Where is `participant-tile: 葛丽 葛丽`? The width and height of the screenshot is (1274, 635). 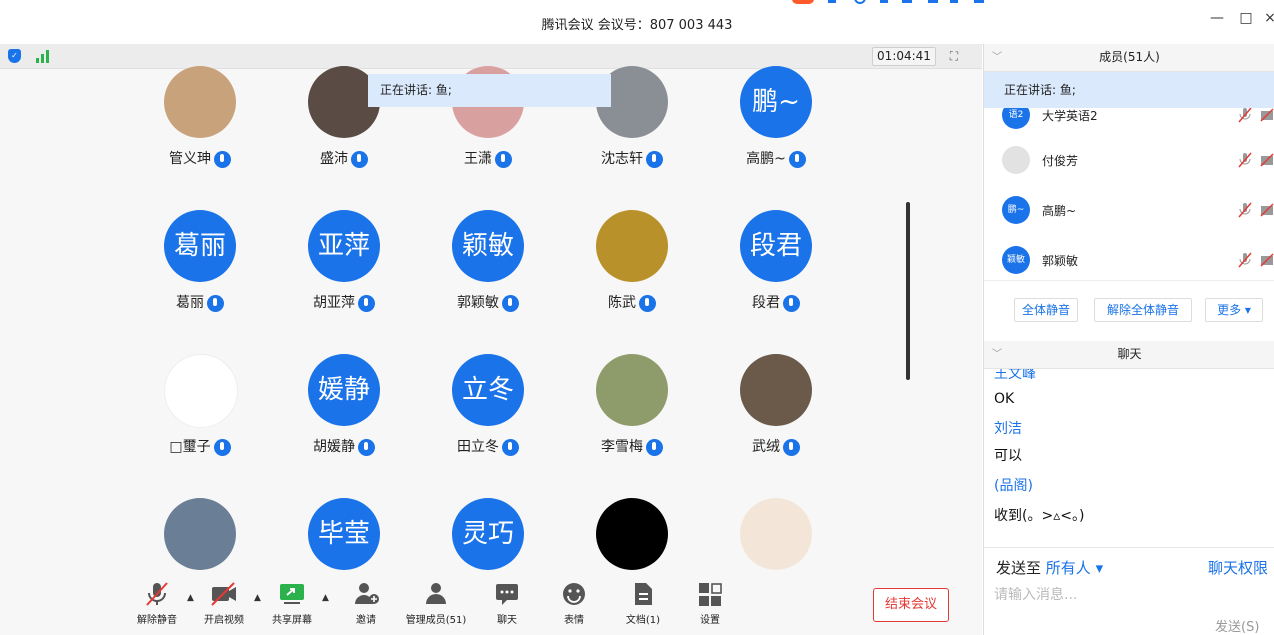
participant-tile: 葛丽 葛丽 is located at coordinates (200, 275).